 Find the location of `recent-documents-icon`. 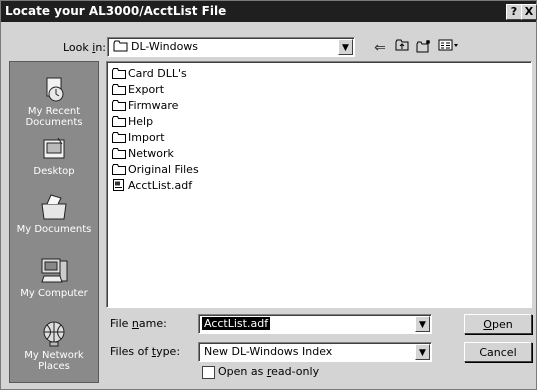

recent-documents-icon is located at coordinates (55, 89).